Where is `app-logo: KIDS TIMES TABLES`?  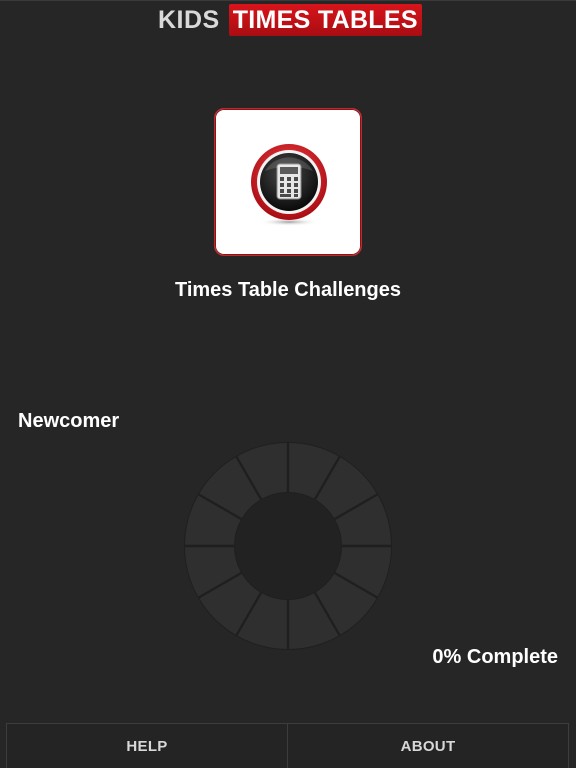 app-logo: KIDS TIMES TABLES is located at coordinates (290, 20).